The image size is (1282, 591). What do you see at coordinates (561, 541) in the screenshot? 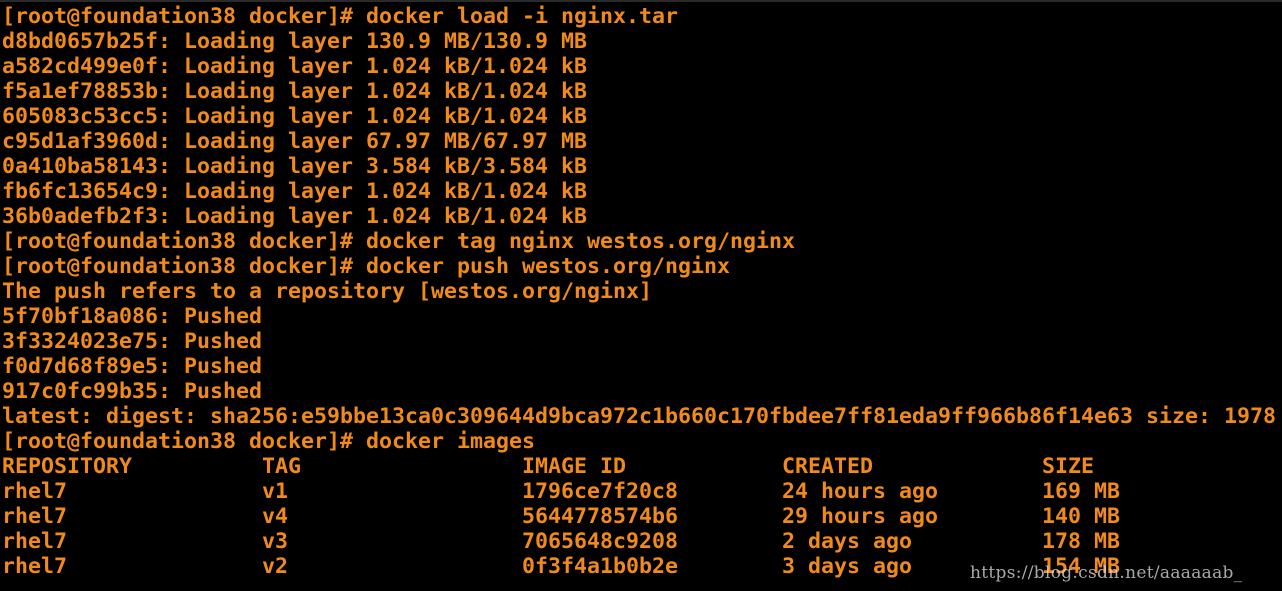
I see `images-table-row: rhel7 v3 7065648c9208 2 days ago 178 MB` at bounding box center [561, 541].